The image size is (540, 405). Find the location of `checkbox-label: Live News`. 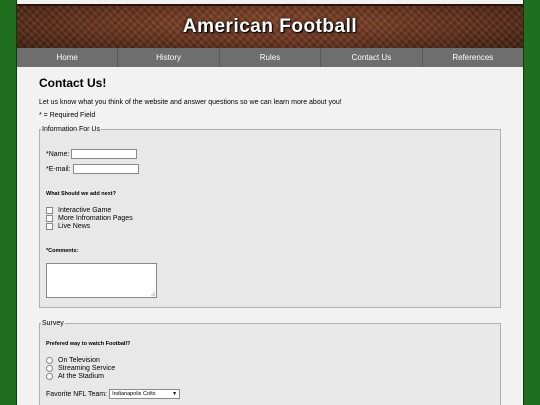

checkbox-label: Live News is located at coordinates (74, 226).